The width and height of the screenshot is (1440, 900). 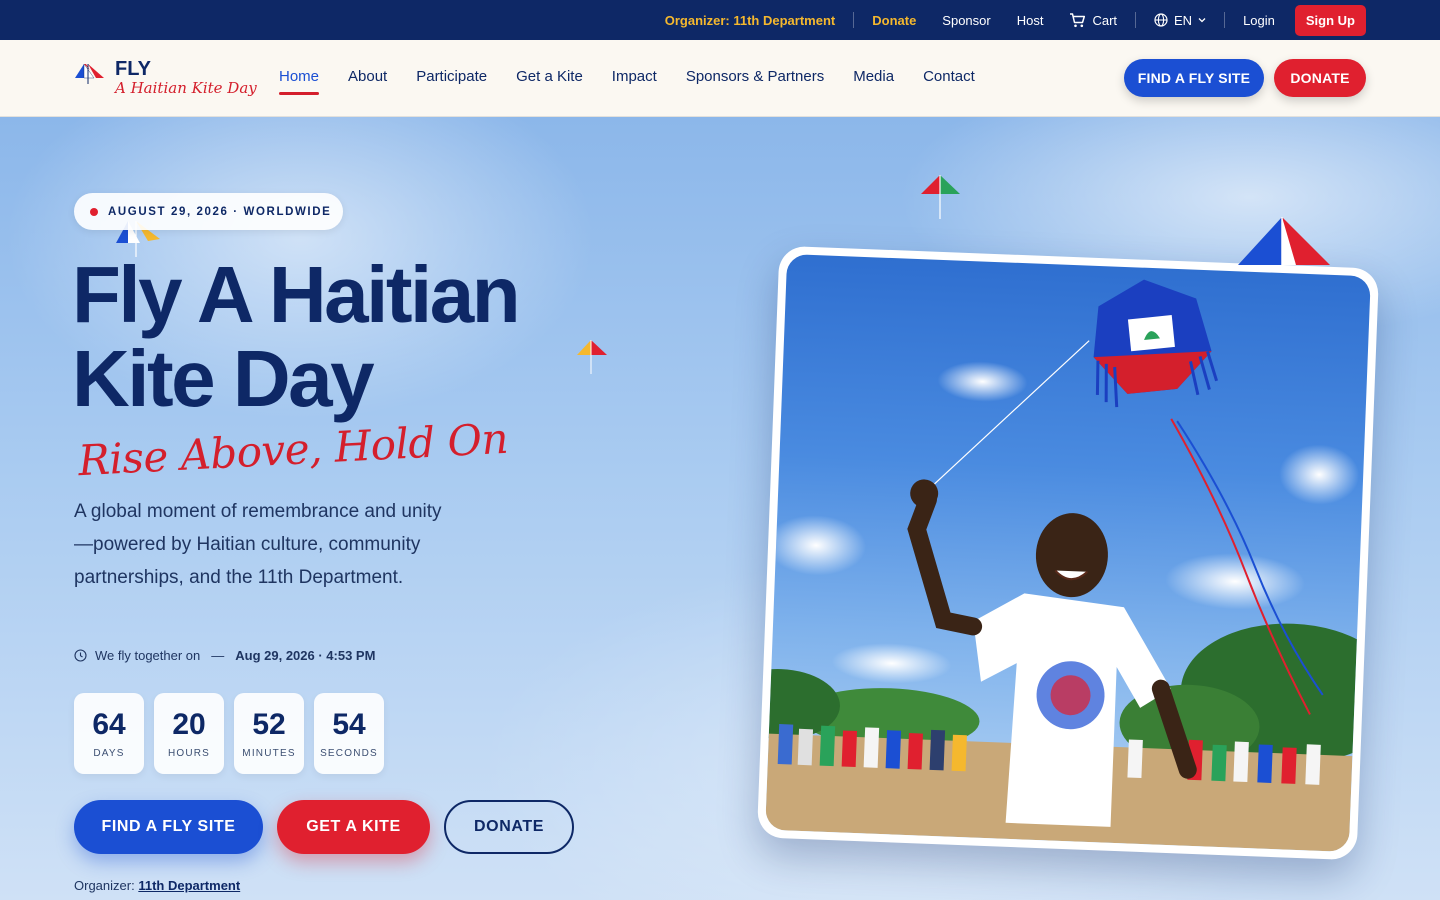 I want to click on cart-label: Cart, so click(x=1105, y=20).